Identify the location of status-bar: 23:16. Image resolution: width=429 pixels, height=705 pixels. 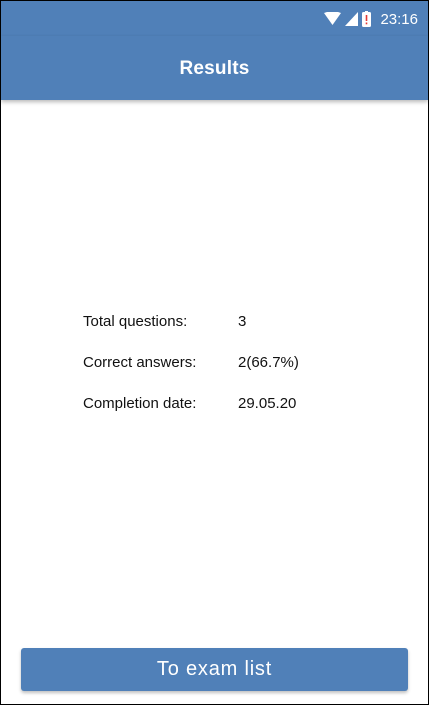
(214, 18).